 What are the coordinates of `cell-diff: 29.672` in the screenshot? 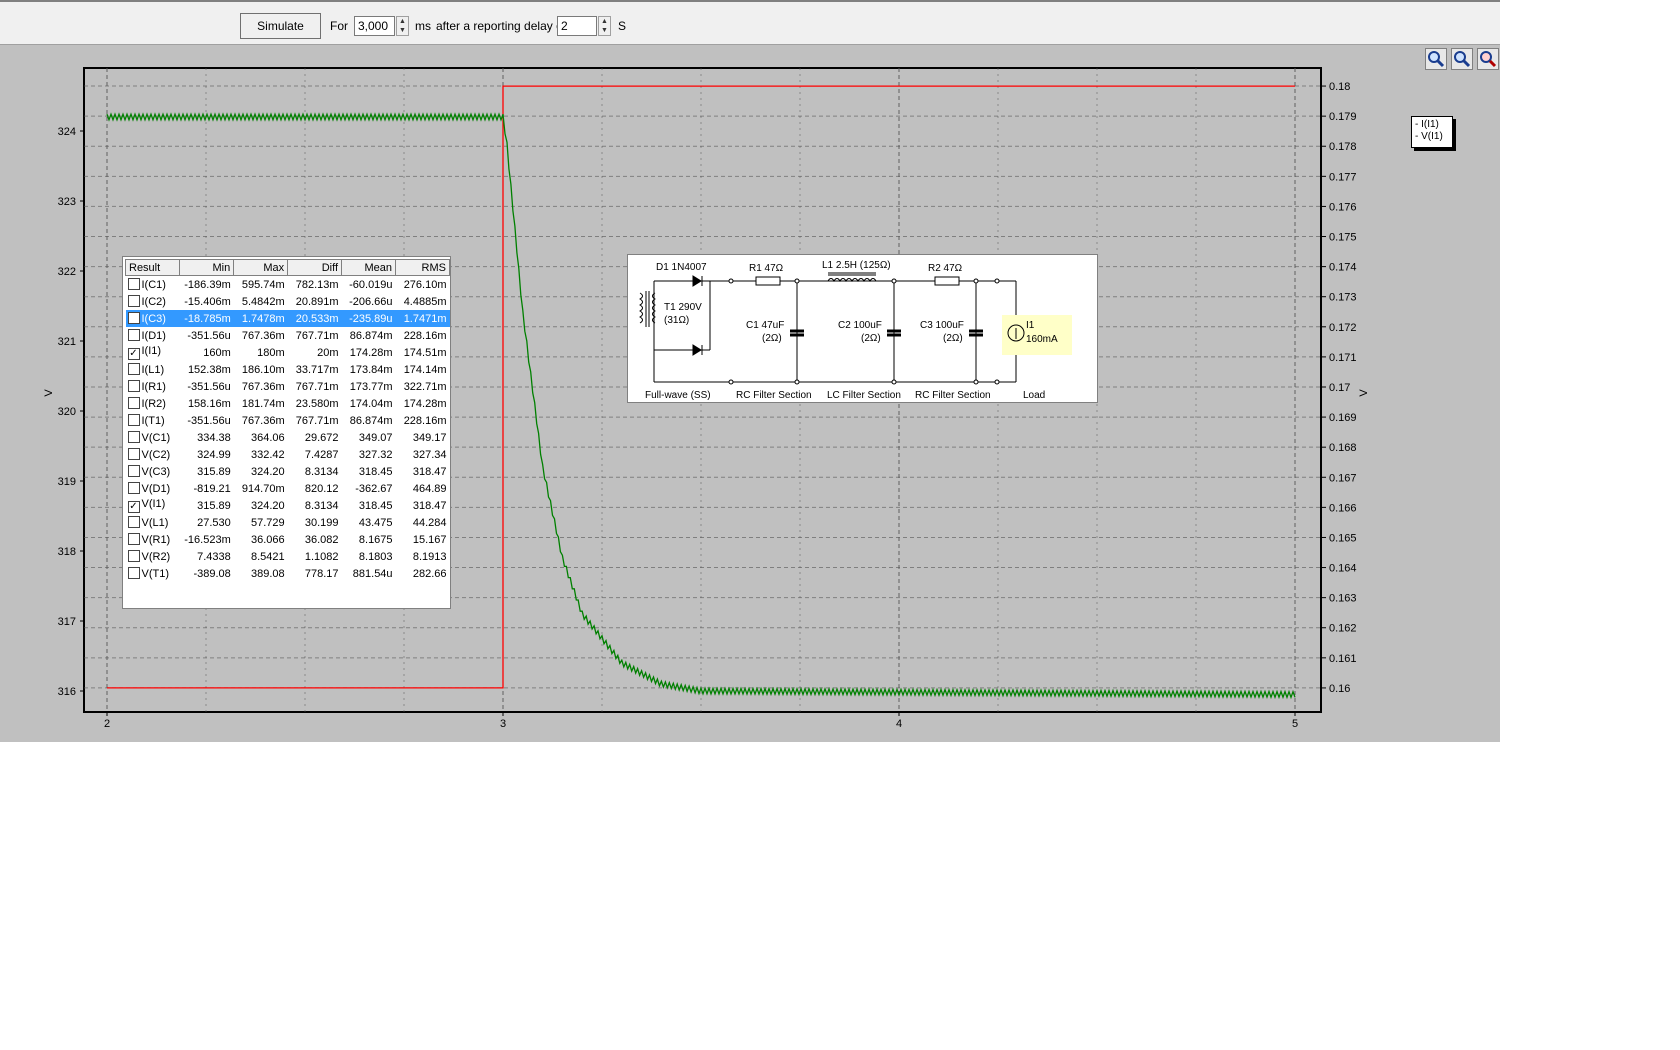 It's located at (321, 437).